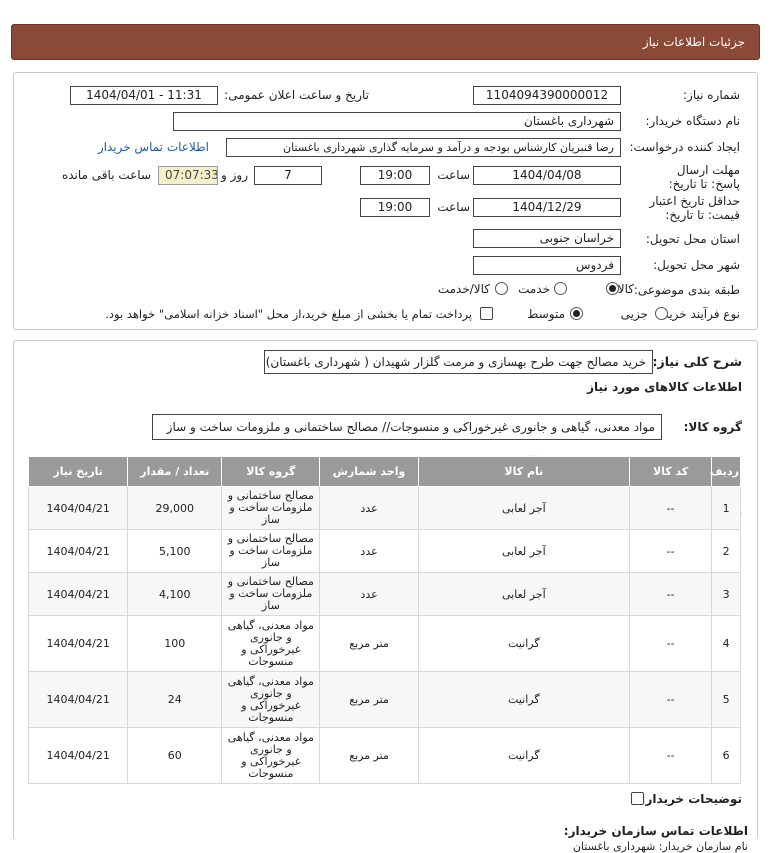 The image size is (770, 853). Describe the element at coordinates (691, 799) in the screenshot. I see `buyer-notes-label: توضیحات خریدار:` at that location.